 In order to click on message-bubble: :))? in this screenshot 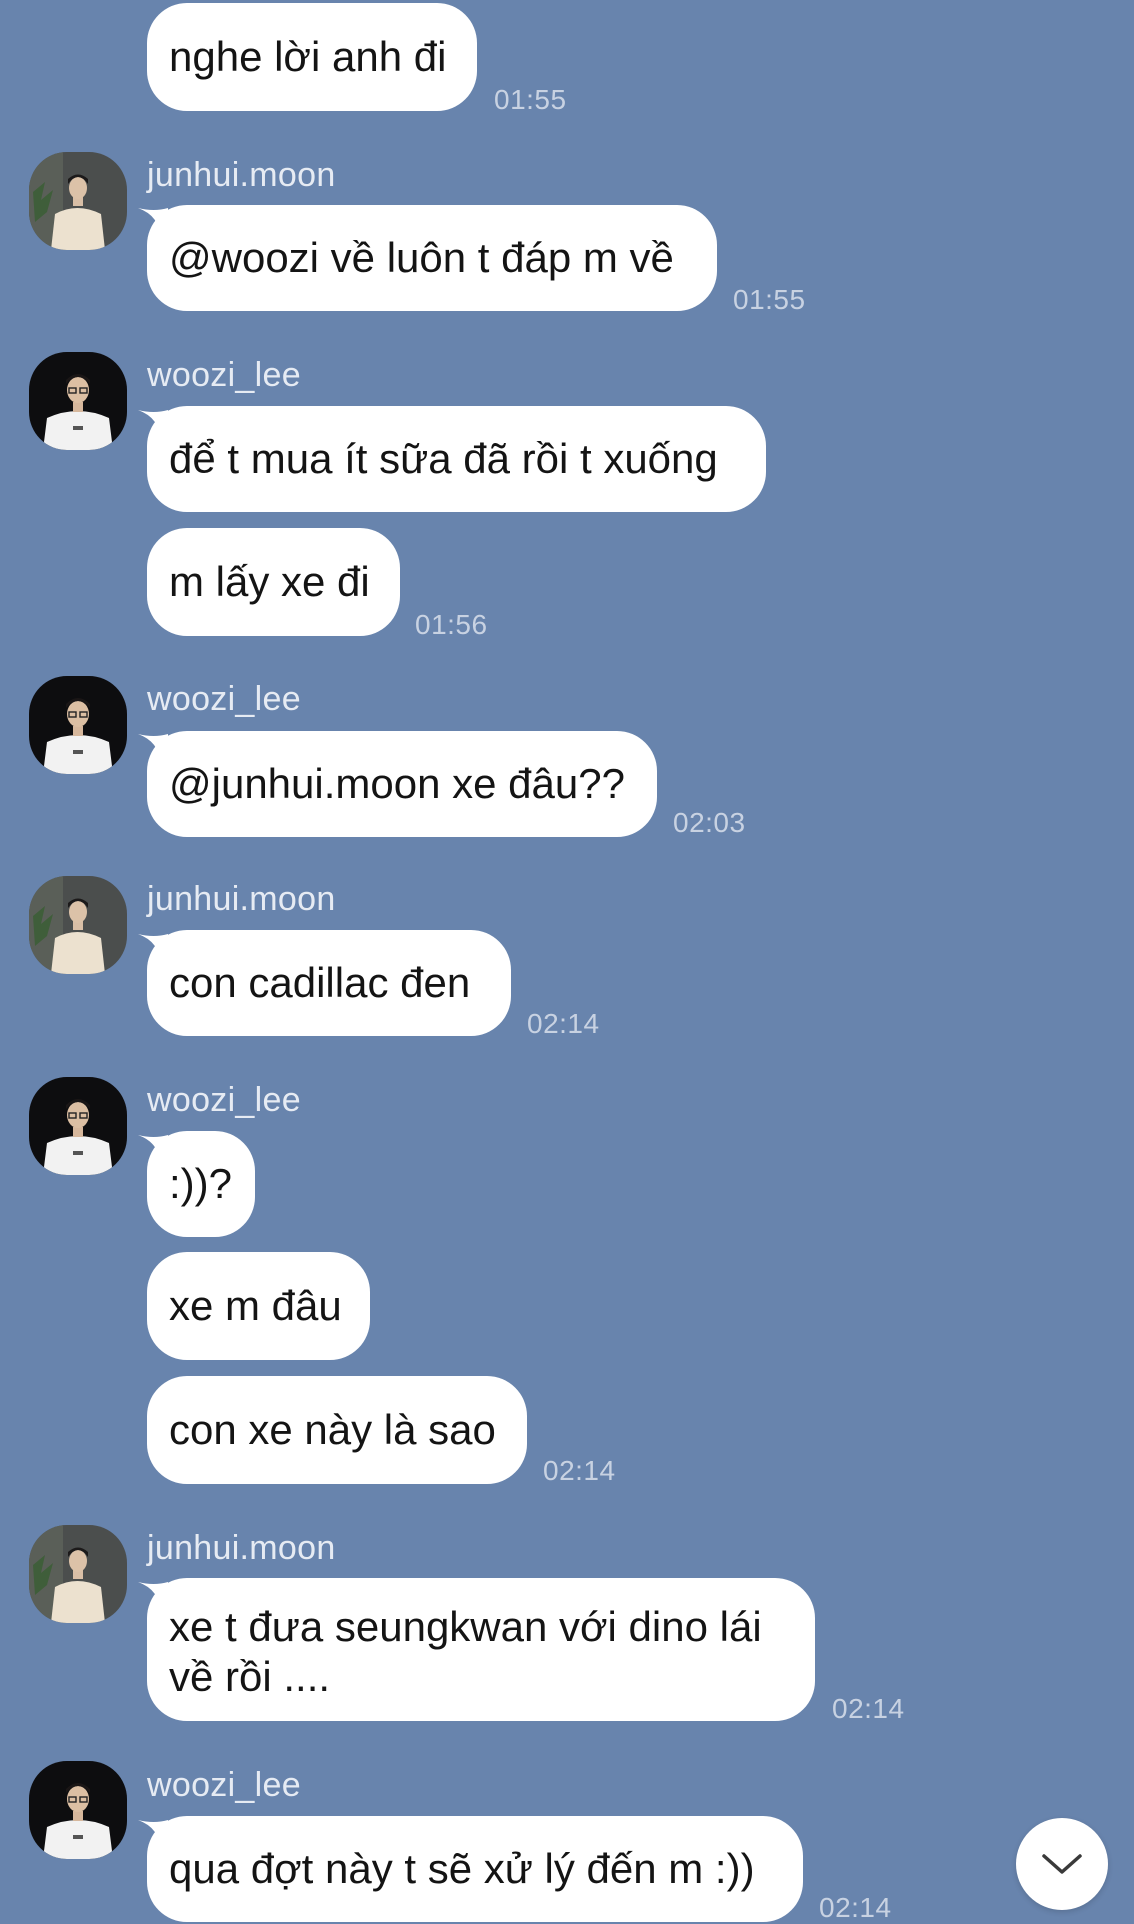, I will do `click(201, 1184)`.